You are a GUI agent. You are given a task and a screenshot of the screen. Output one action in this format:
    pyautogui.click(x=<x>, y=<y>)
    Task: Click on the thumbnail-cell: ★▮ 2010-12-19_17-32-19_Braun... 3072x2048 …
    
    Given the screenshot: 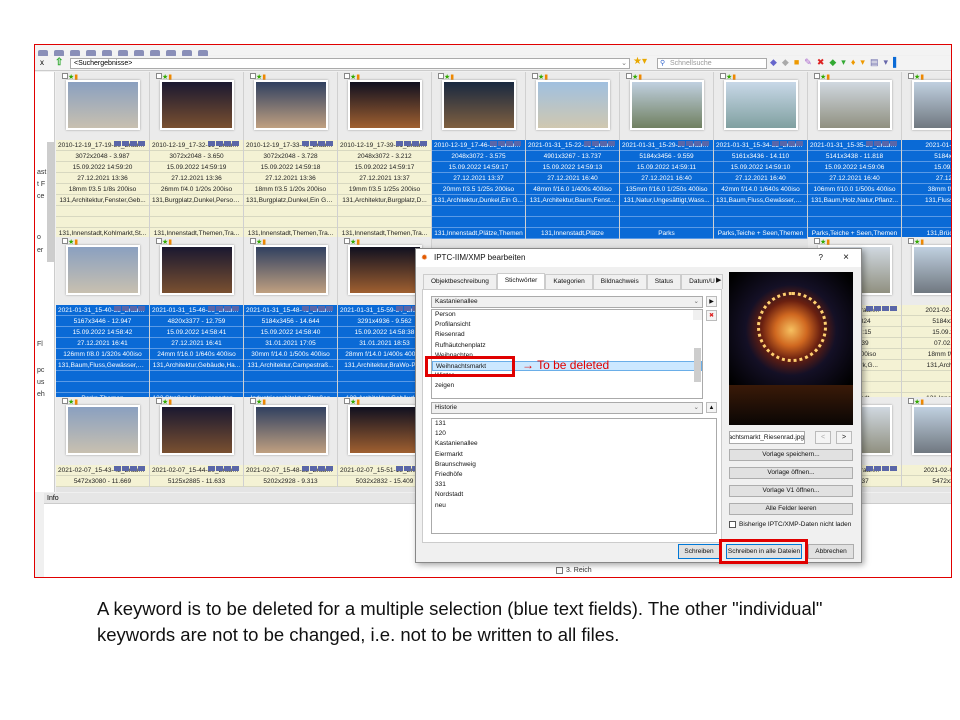 What is the action you would take?
    pyautogui.click(x=197, y=155)
    